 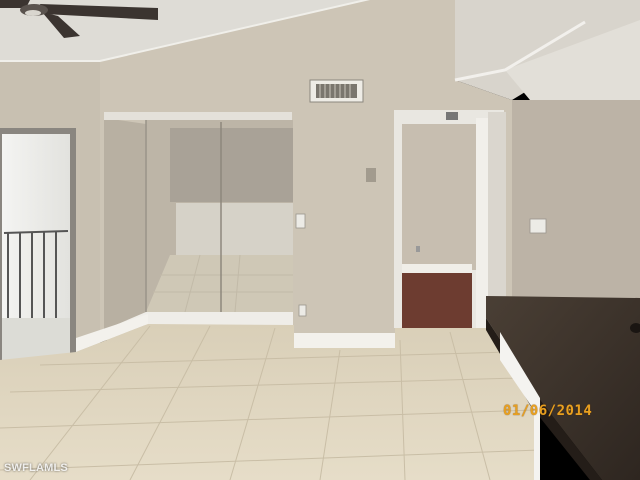 What do you see at coordinates (371, 175) in the screenshot?
I see `thermostat-icon` at bounding box center [371, 175].